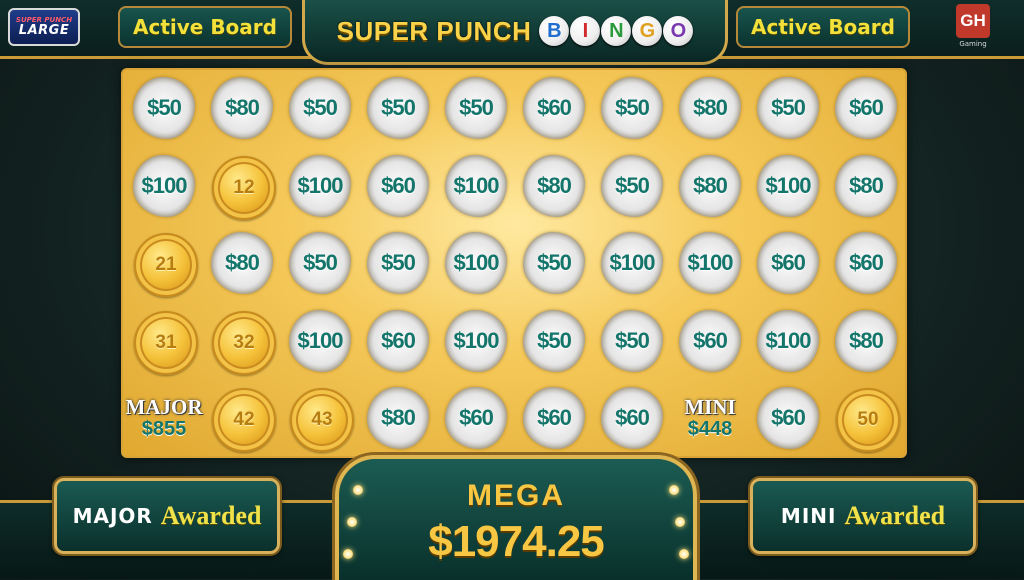 This screenshot has height=580, width=1024. Describe the element at coordinates (973, 21) in the screenshot. I see `brand-badge: GH` at that location.